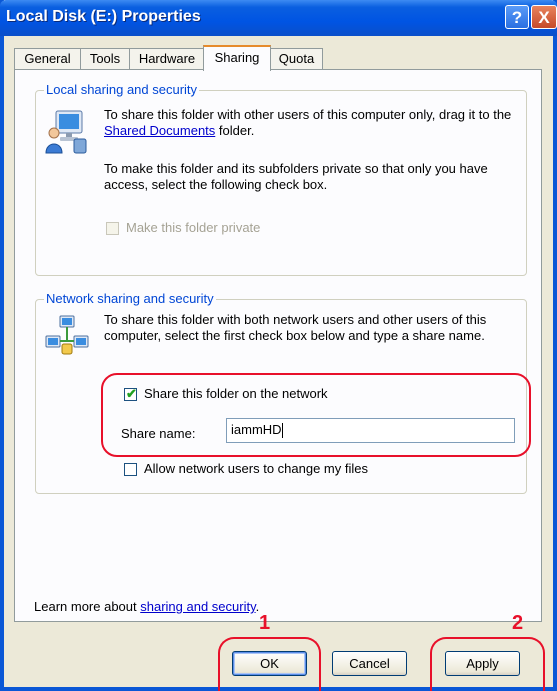 The height and width of the screenshot is (691, 557). I want to click on annotation-marker-1: 1, so click(265, 623).